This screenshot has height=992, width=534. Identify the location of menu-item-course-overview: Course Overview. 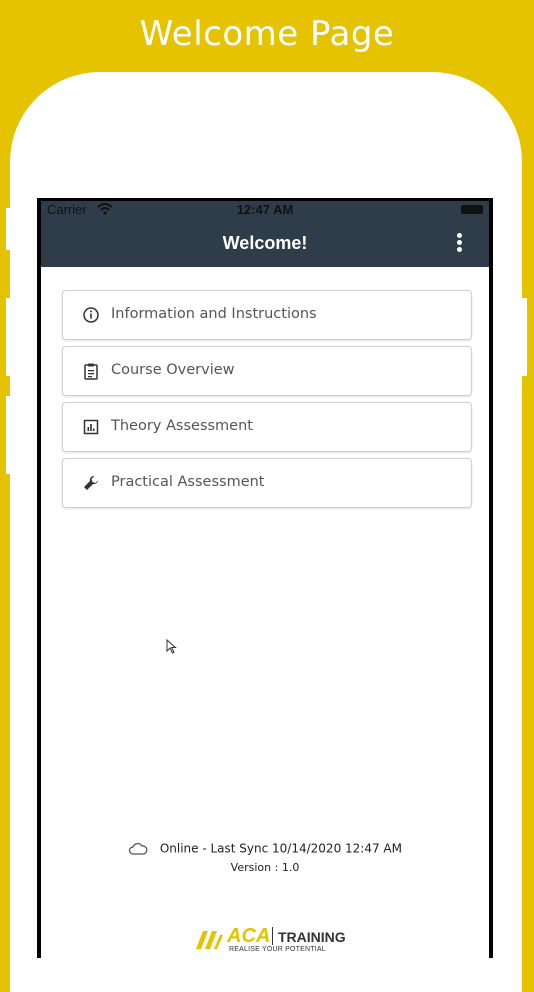
(267, 371).